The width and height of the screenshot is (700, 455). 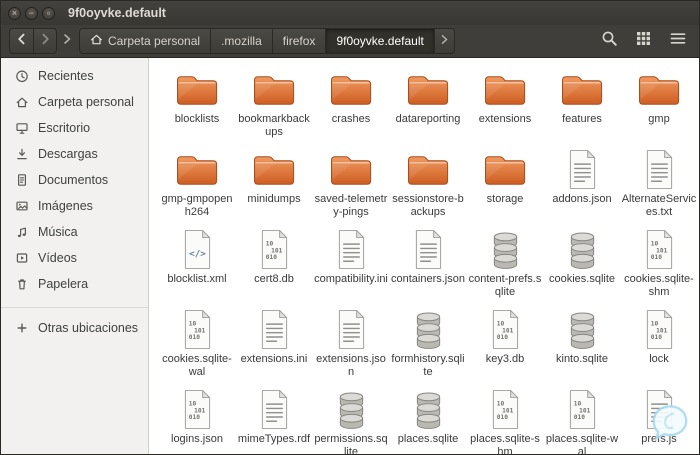 What do you see at coordinates (659, 263) in the screenshot?
I see `file-item-cookies-sqlite-shm: 10 101 010 cookies.sqlite-shm` at bounding box center [659, 263].